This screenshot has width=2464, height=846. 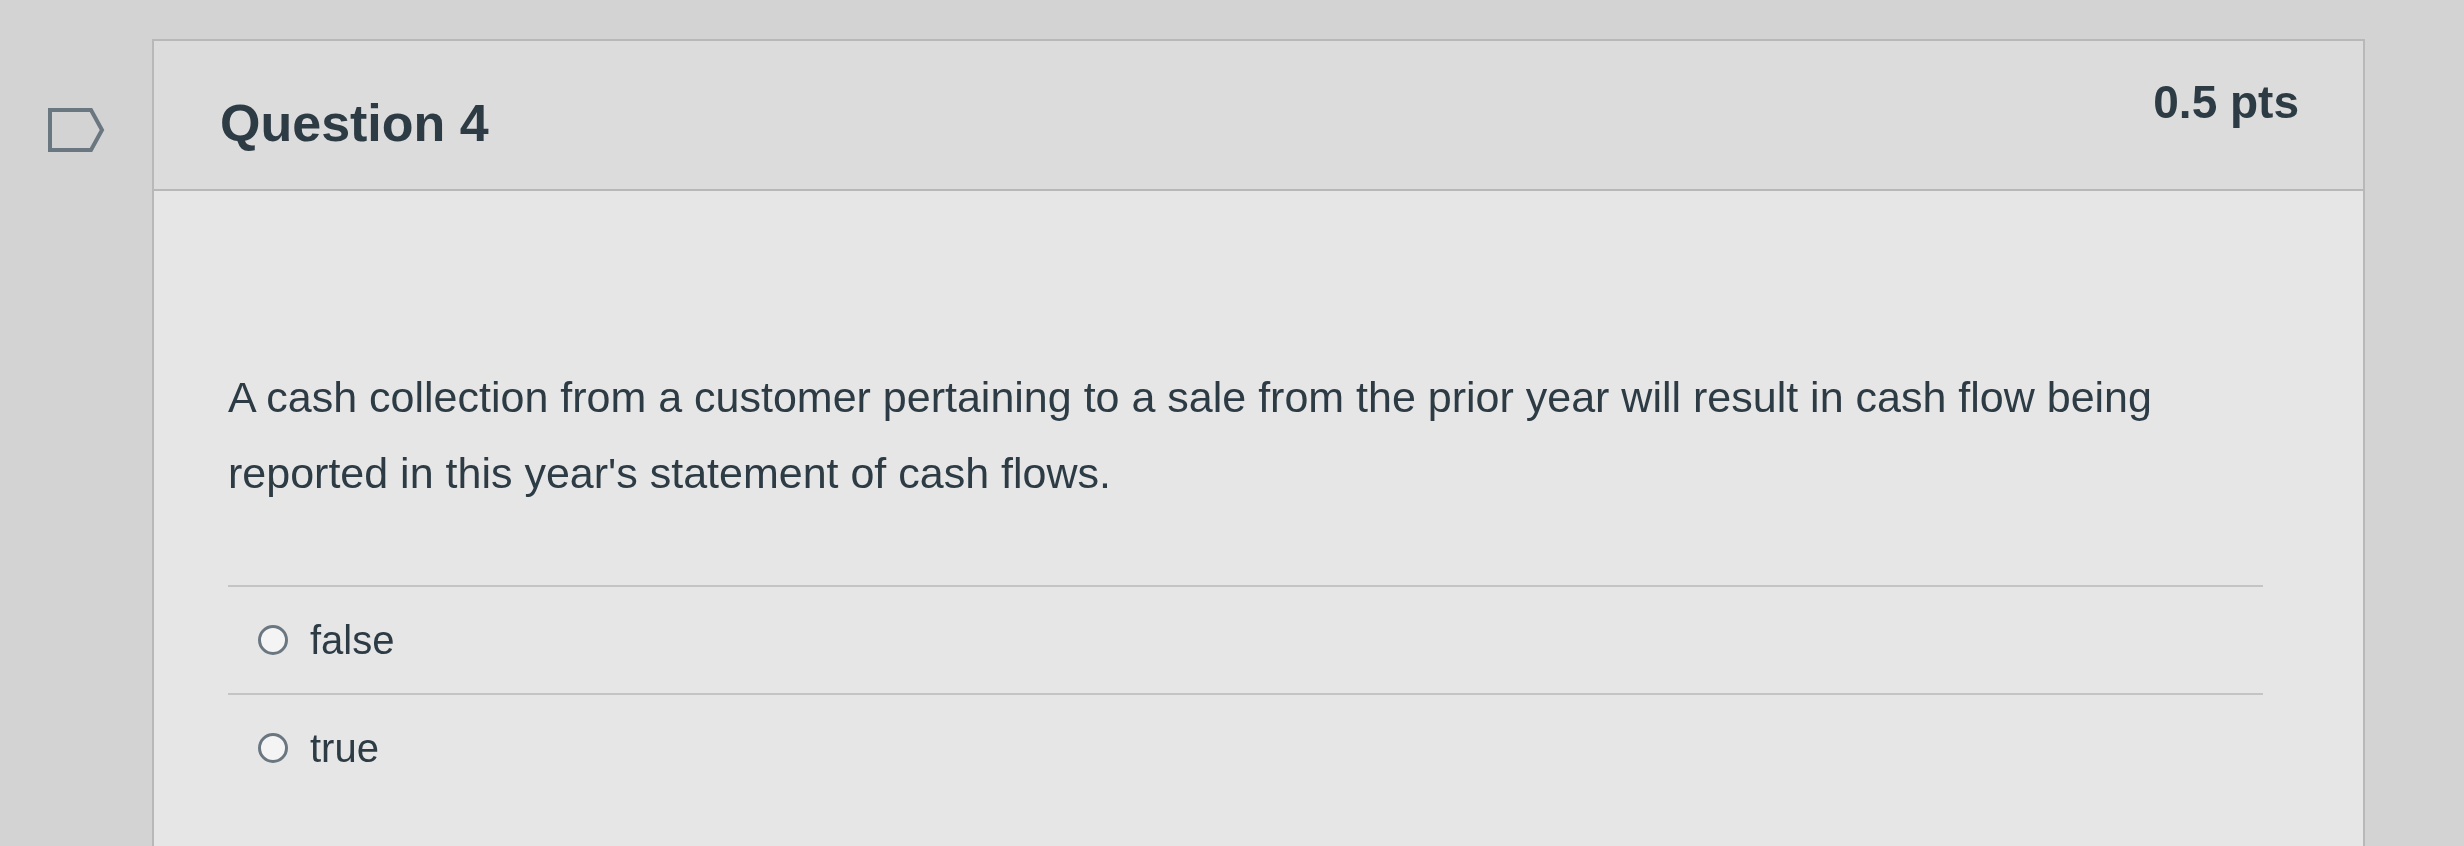 What do you see at coordinates (352, 640) in the screenshot?
I see `answer-label: false` at bounding box center [352, 640].